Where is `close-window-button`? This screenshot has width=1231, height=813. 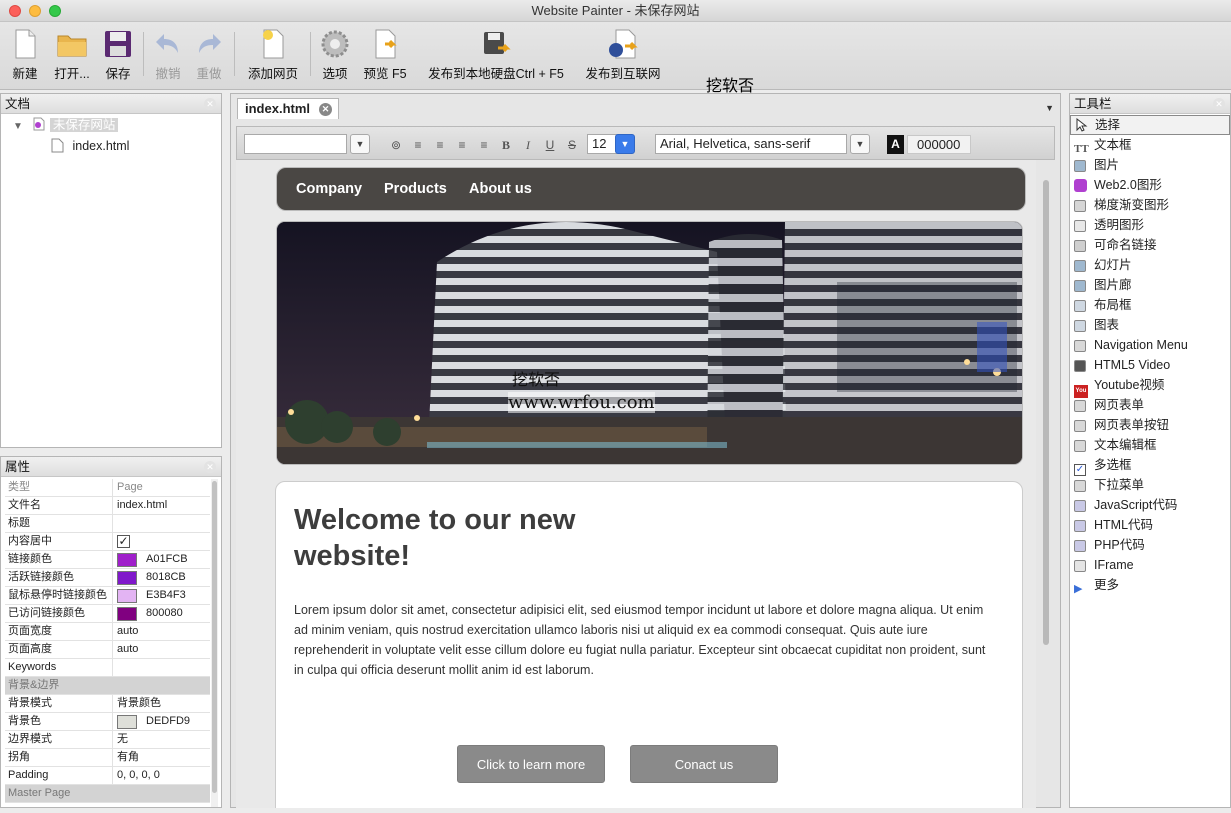
close-window-button is located at coordinates (15, 11).